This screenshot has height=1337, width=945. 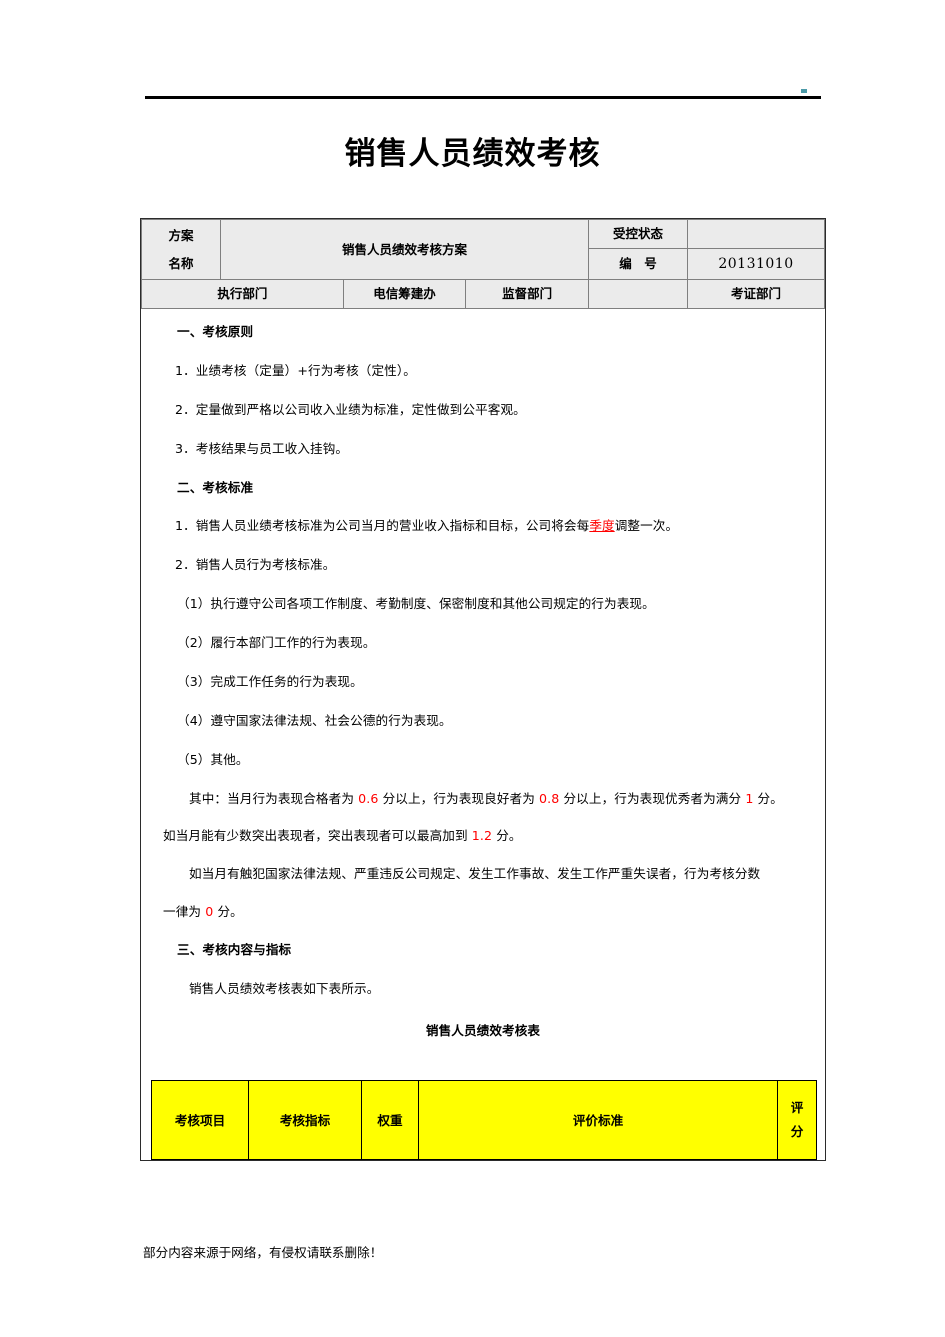 What do you see at coordinates (276, 643) in the screenshot?
I see `behavior-sub-item-2: （2）履行本部门工作的行为表现。` at bounding box center [276, 643].